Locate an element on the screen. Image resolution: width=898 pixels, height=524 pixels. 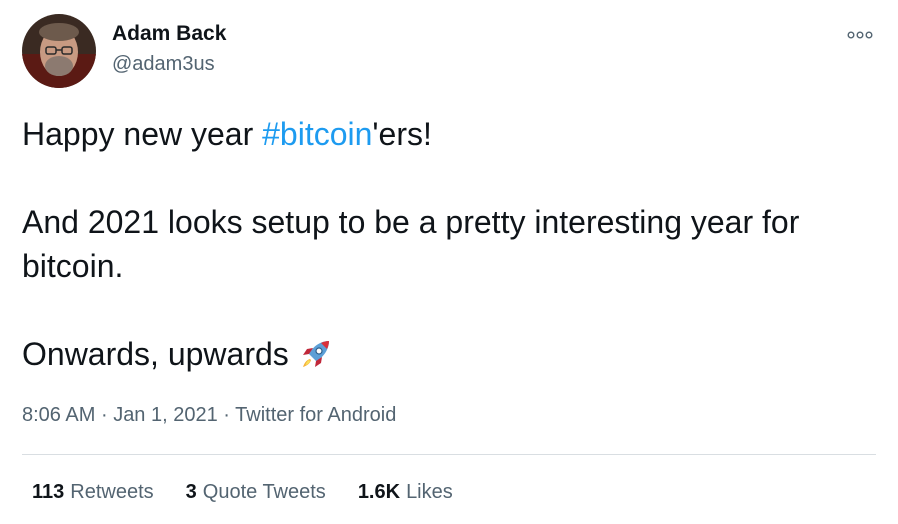
avatar is located at coordinates (59, 51).